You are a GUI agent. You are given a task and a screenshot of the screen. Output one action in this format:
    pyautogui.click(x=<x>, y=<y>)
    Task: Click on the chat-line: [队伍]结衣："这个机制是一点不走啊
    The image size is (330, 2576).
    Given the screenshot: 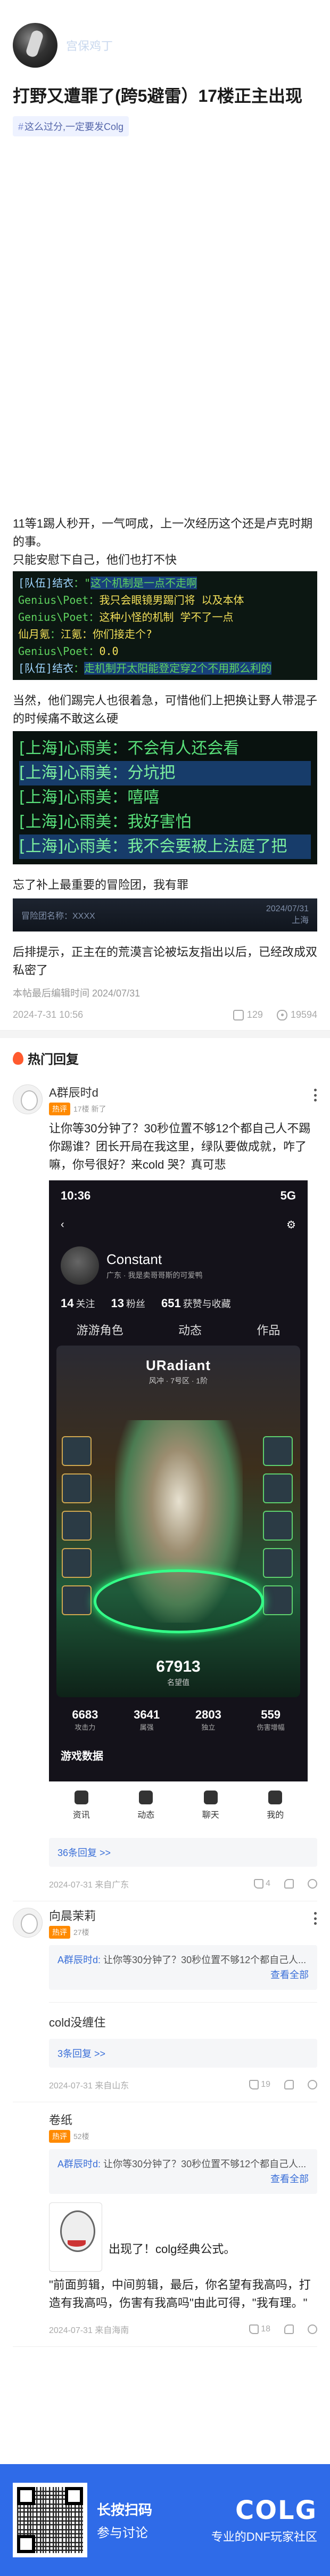 What is the action you would take?
    pyautogui.click(x=107, y=583)
    